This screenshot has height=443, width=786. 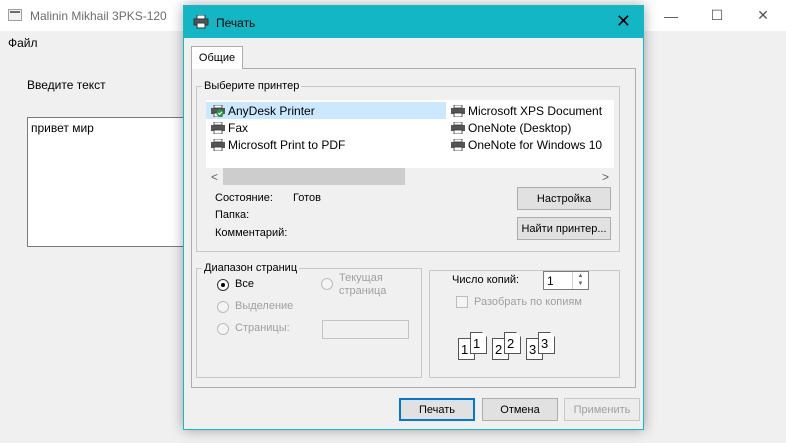 I want to click on radio-checked-icon, so click(x=223, y=285).